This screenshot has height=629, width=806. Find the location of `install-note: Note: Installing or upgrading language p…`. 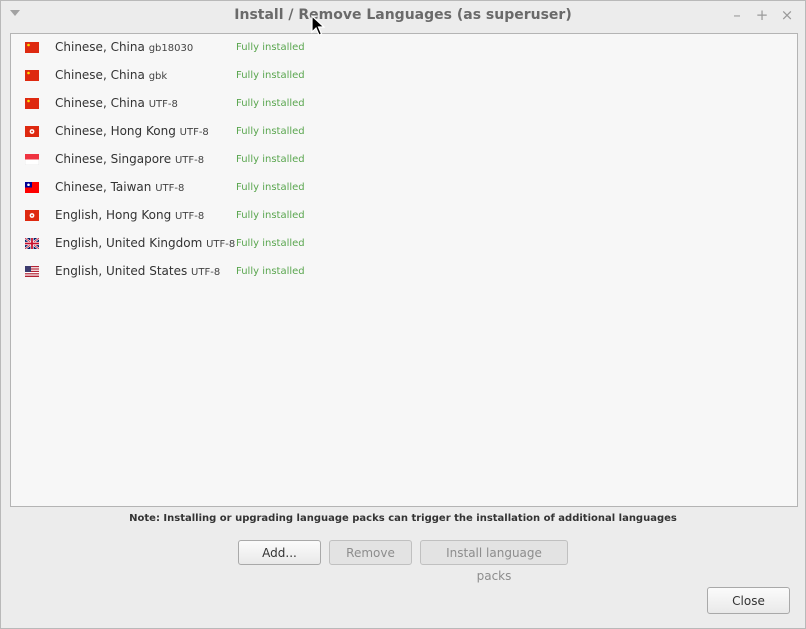

install-note: Note: Installing or upgrading language p… is located at coordinates (403, 518).